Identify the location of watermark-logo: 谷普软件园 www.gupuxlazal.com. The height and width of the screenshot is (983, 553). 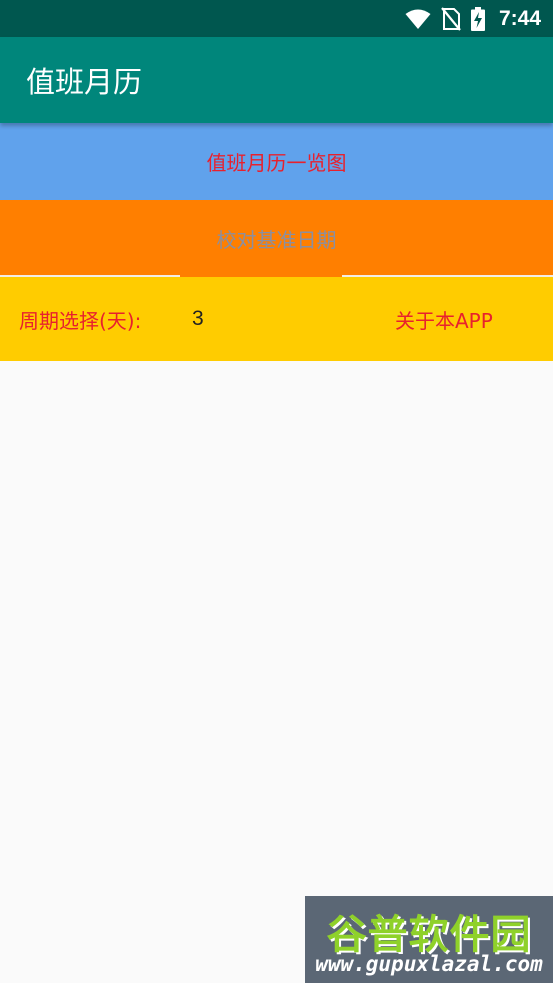
(429, 939).